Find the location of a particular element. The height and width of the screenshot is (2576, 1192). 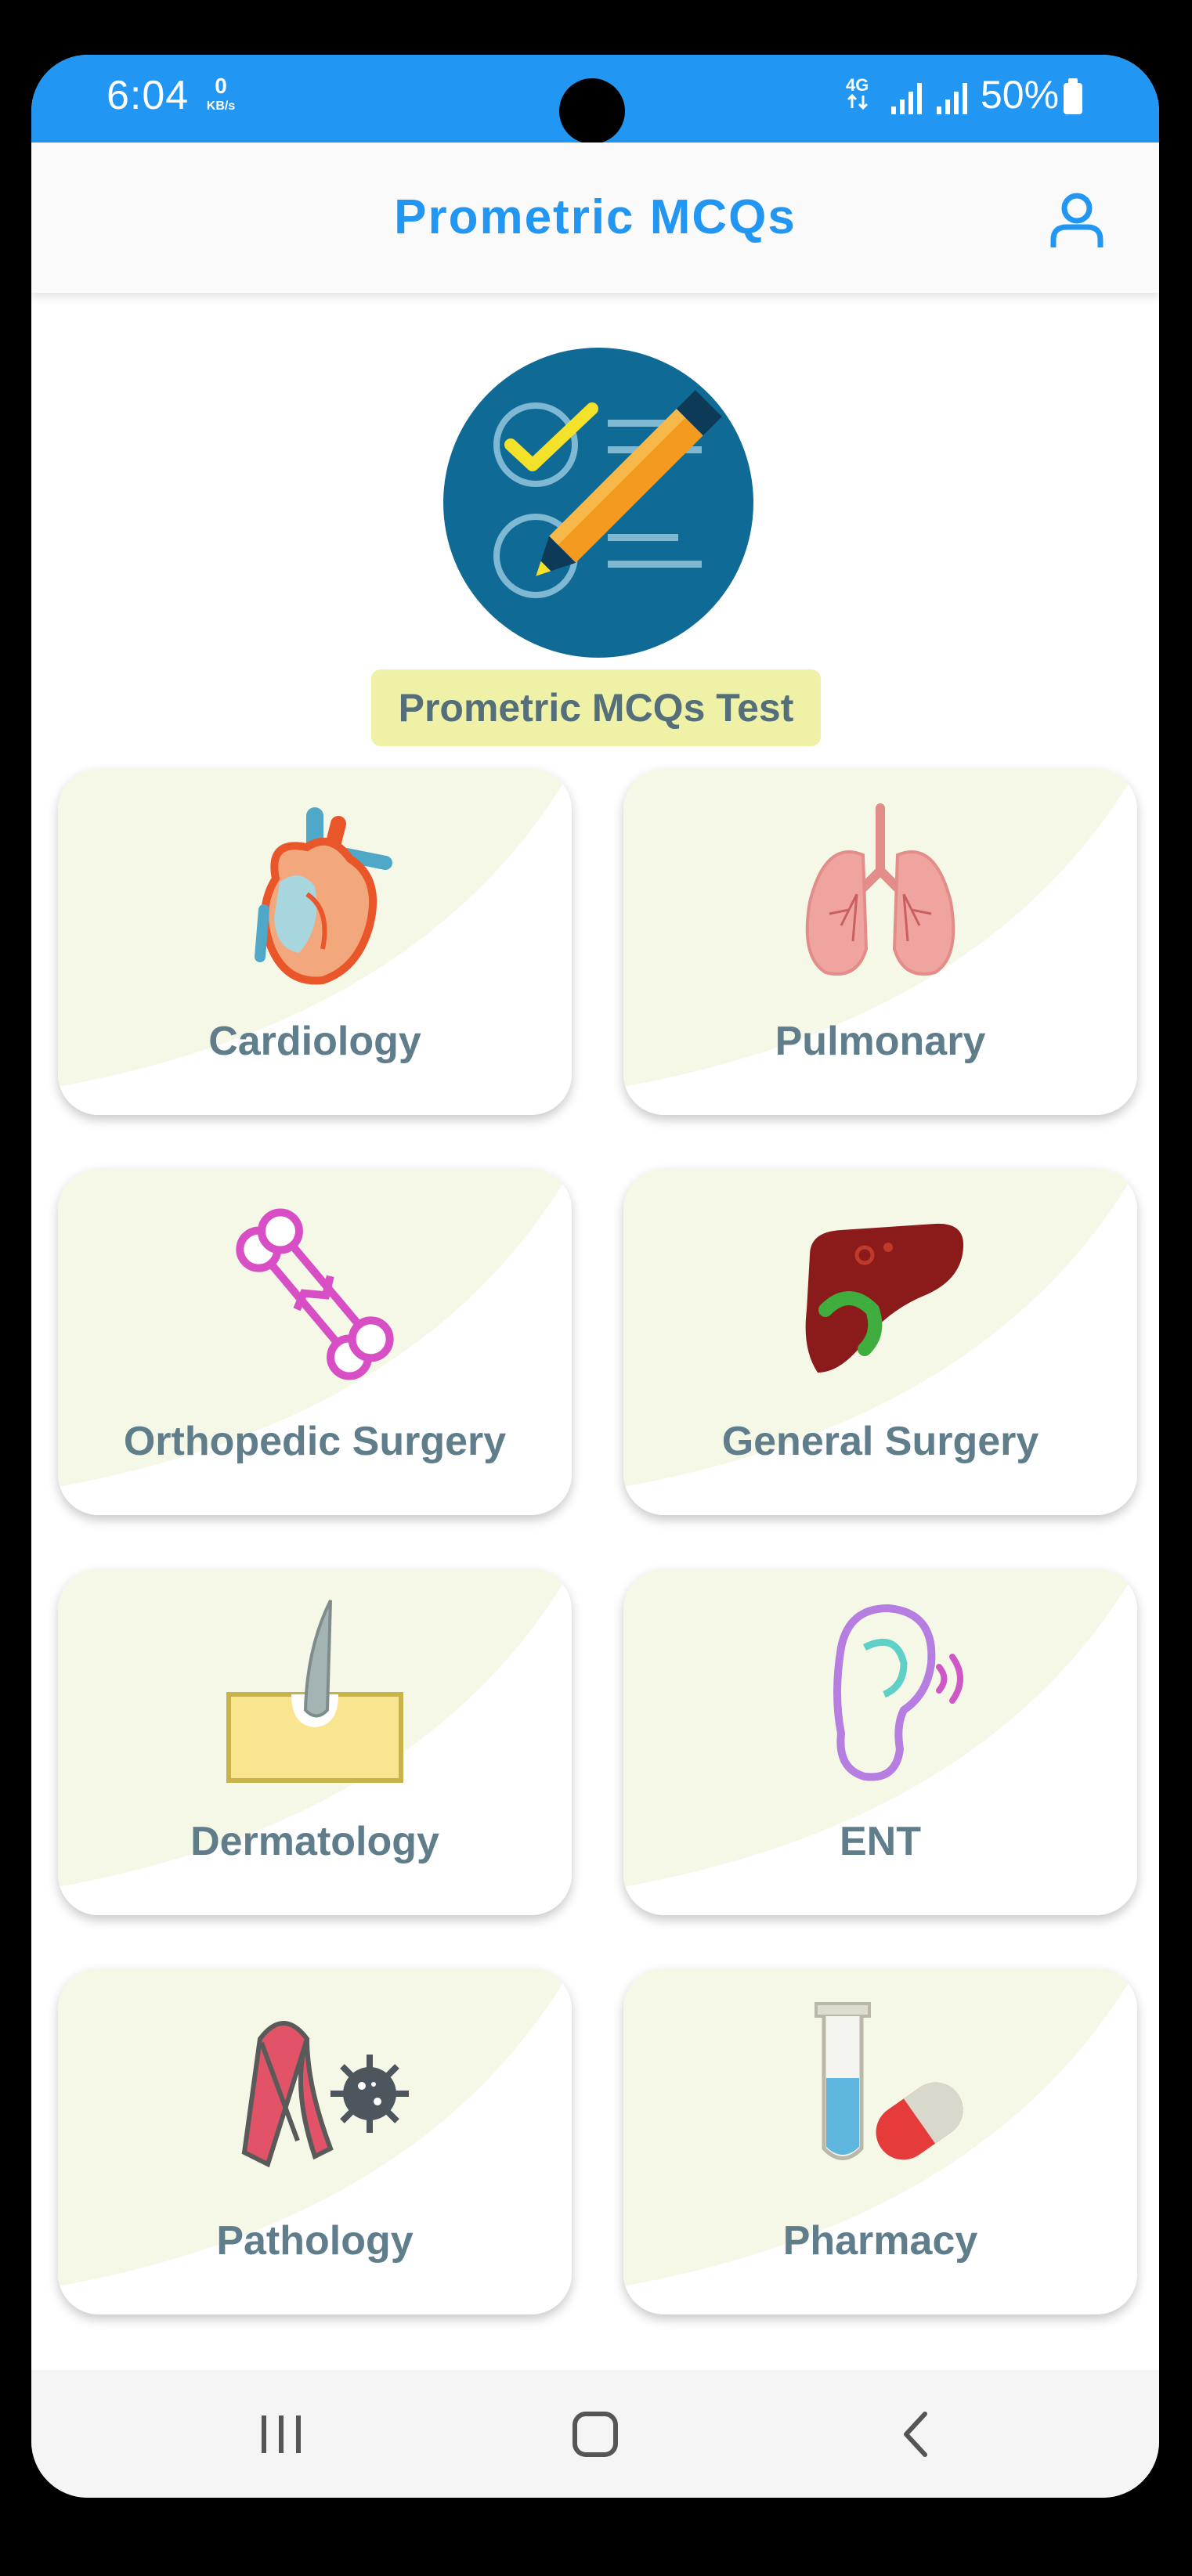

home-icon is located at coordinates (595, 2434).